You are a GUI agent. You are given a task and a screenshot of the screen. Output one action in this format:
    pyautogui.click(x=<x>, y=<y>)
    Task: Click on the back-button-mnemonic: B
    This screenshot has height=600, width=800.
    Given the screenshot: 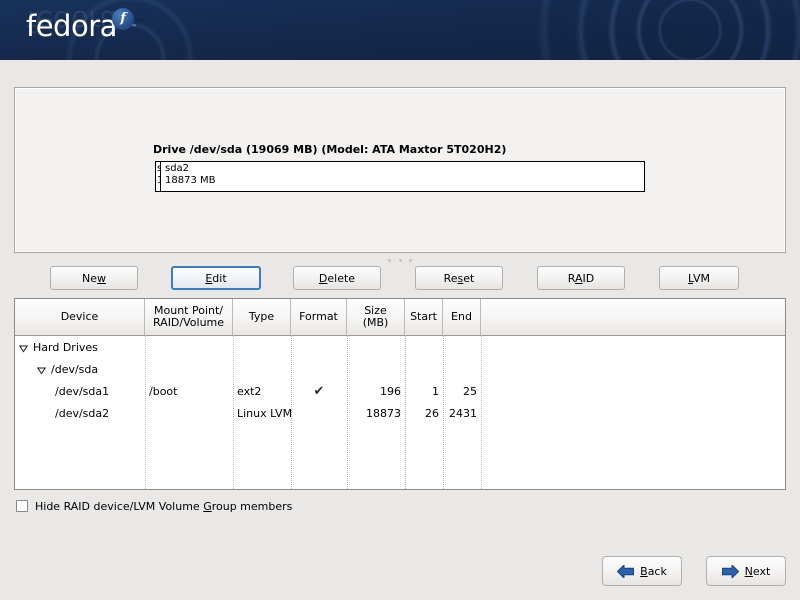 What is the action you would take?
    pyautogui.click(x=644, y=571)
    